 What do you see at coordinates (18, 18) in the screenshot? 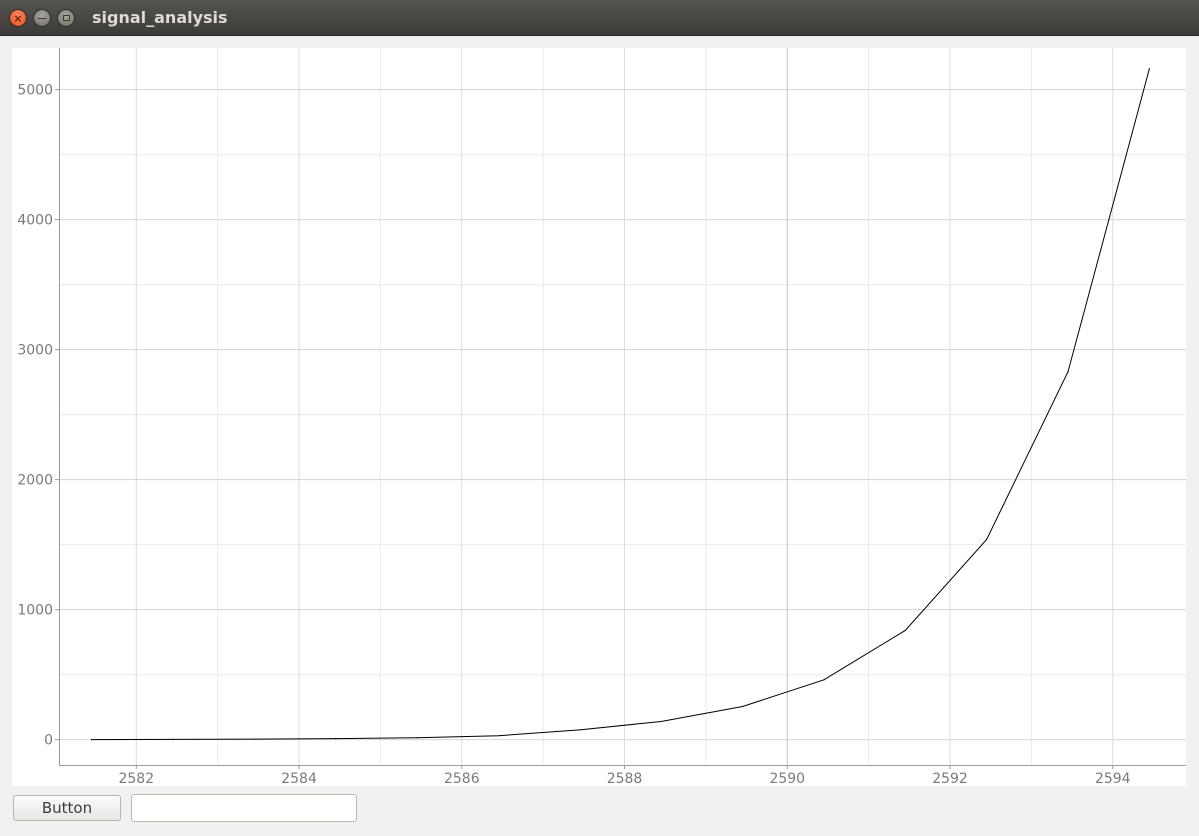
I see `close-icon: ×` at bounding box center [18, 18].